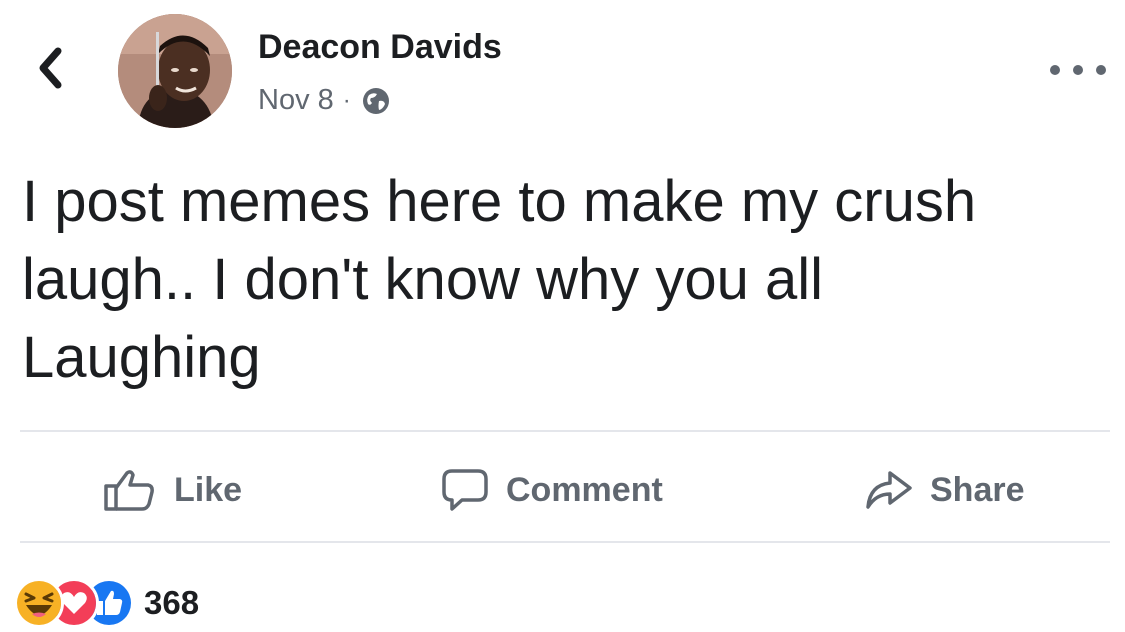 This screenshot has height=632, width=1125. I want to click on post-text-line: Laughing, so click(141, 357).